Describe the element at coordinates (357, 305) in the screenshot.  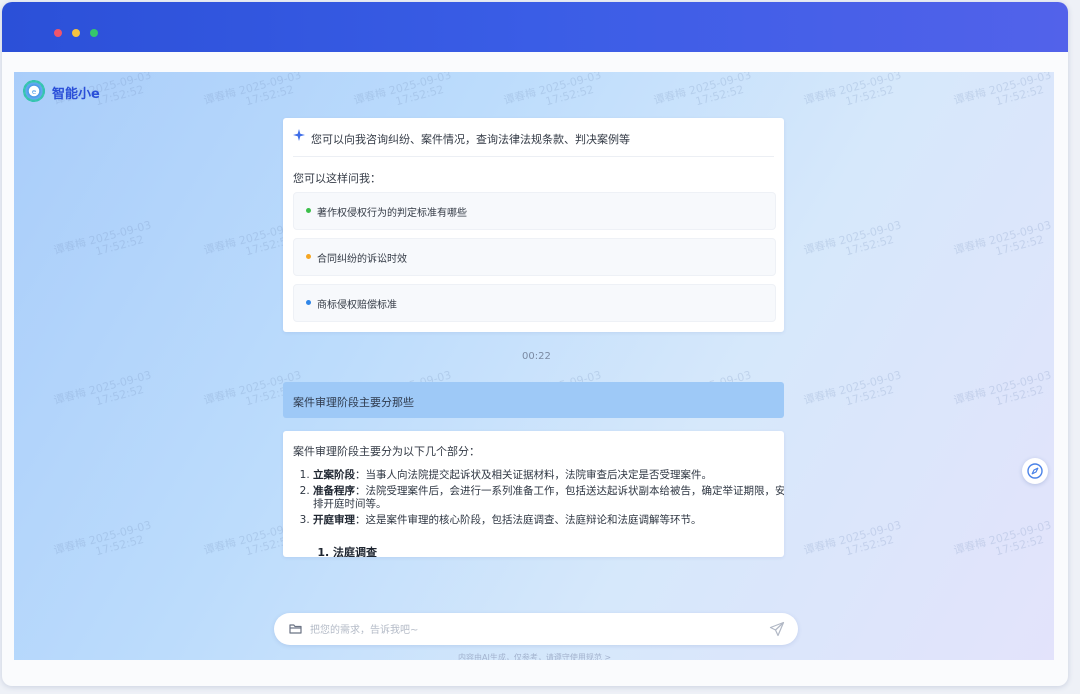
I see `suggestion-label: 商标侵权赔偿标准` at that location.